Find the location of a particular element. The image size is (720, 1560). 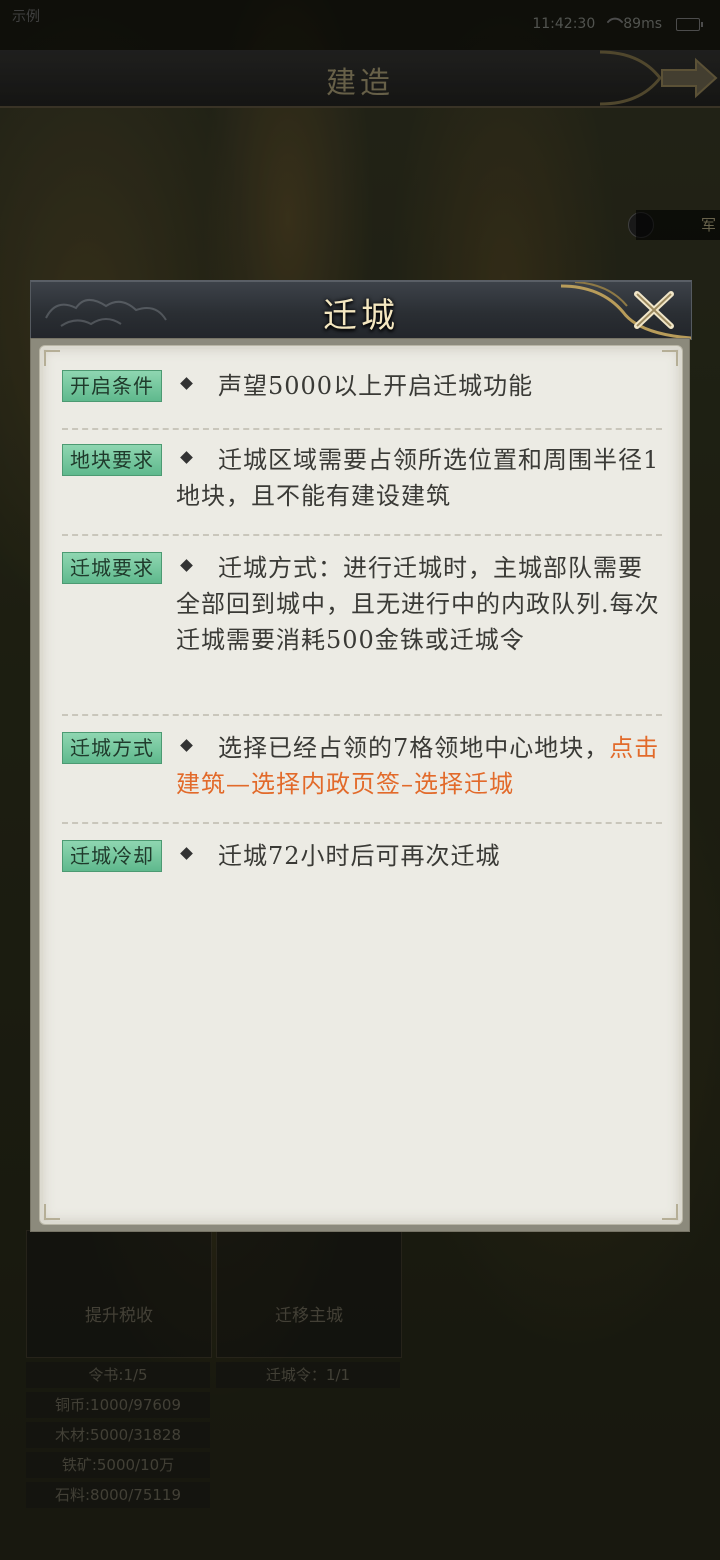

section-text: 迁城72小时后可再次迁城 is located at coordinates (359, 856).